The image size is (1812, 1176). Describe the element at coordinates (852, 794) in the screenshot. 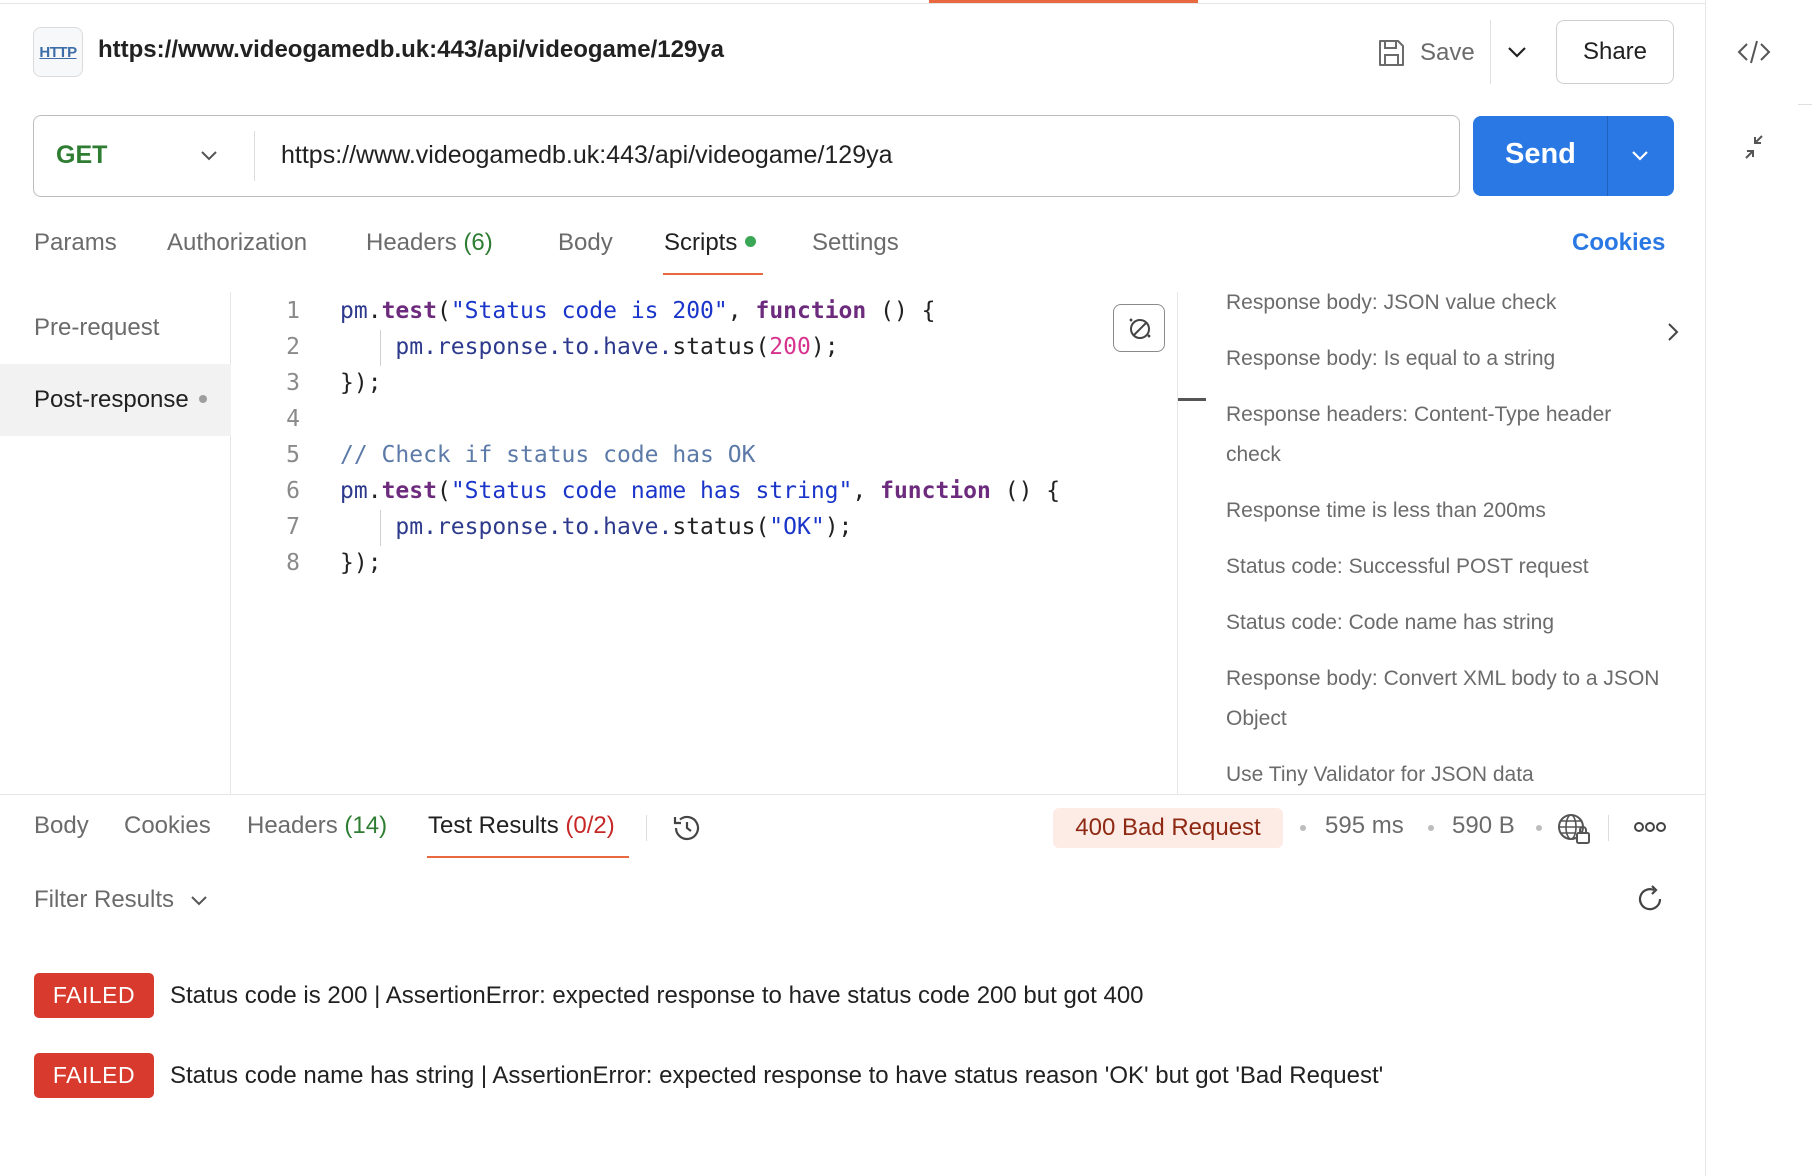

I see `response-divider` at that location.